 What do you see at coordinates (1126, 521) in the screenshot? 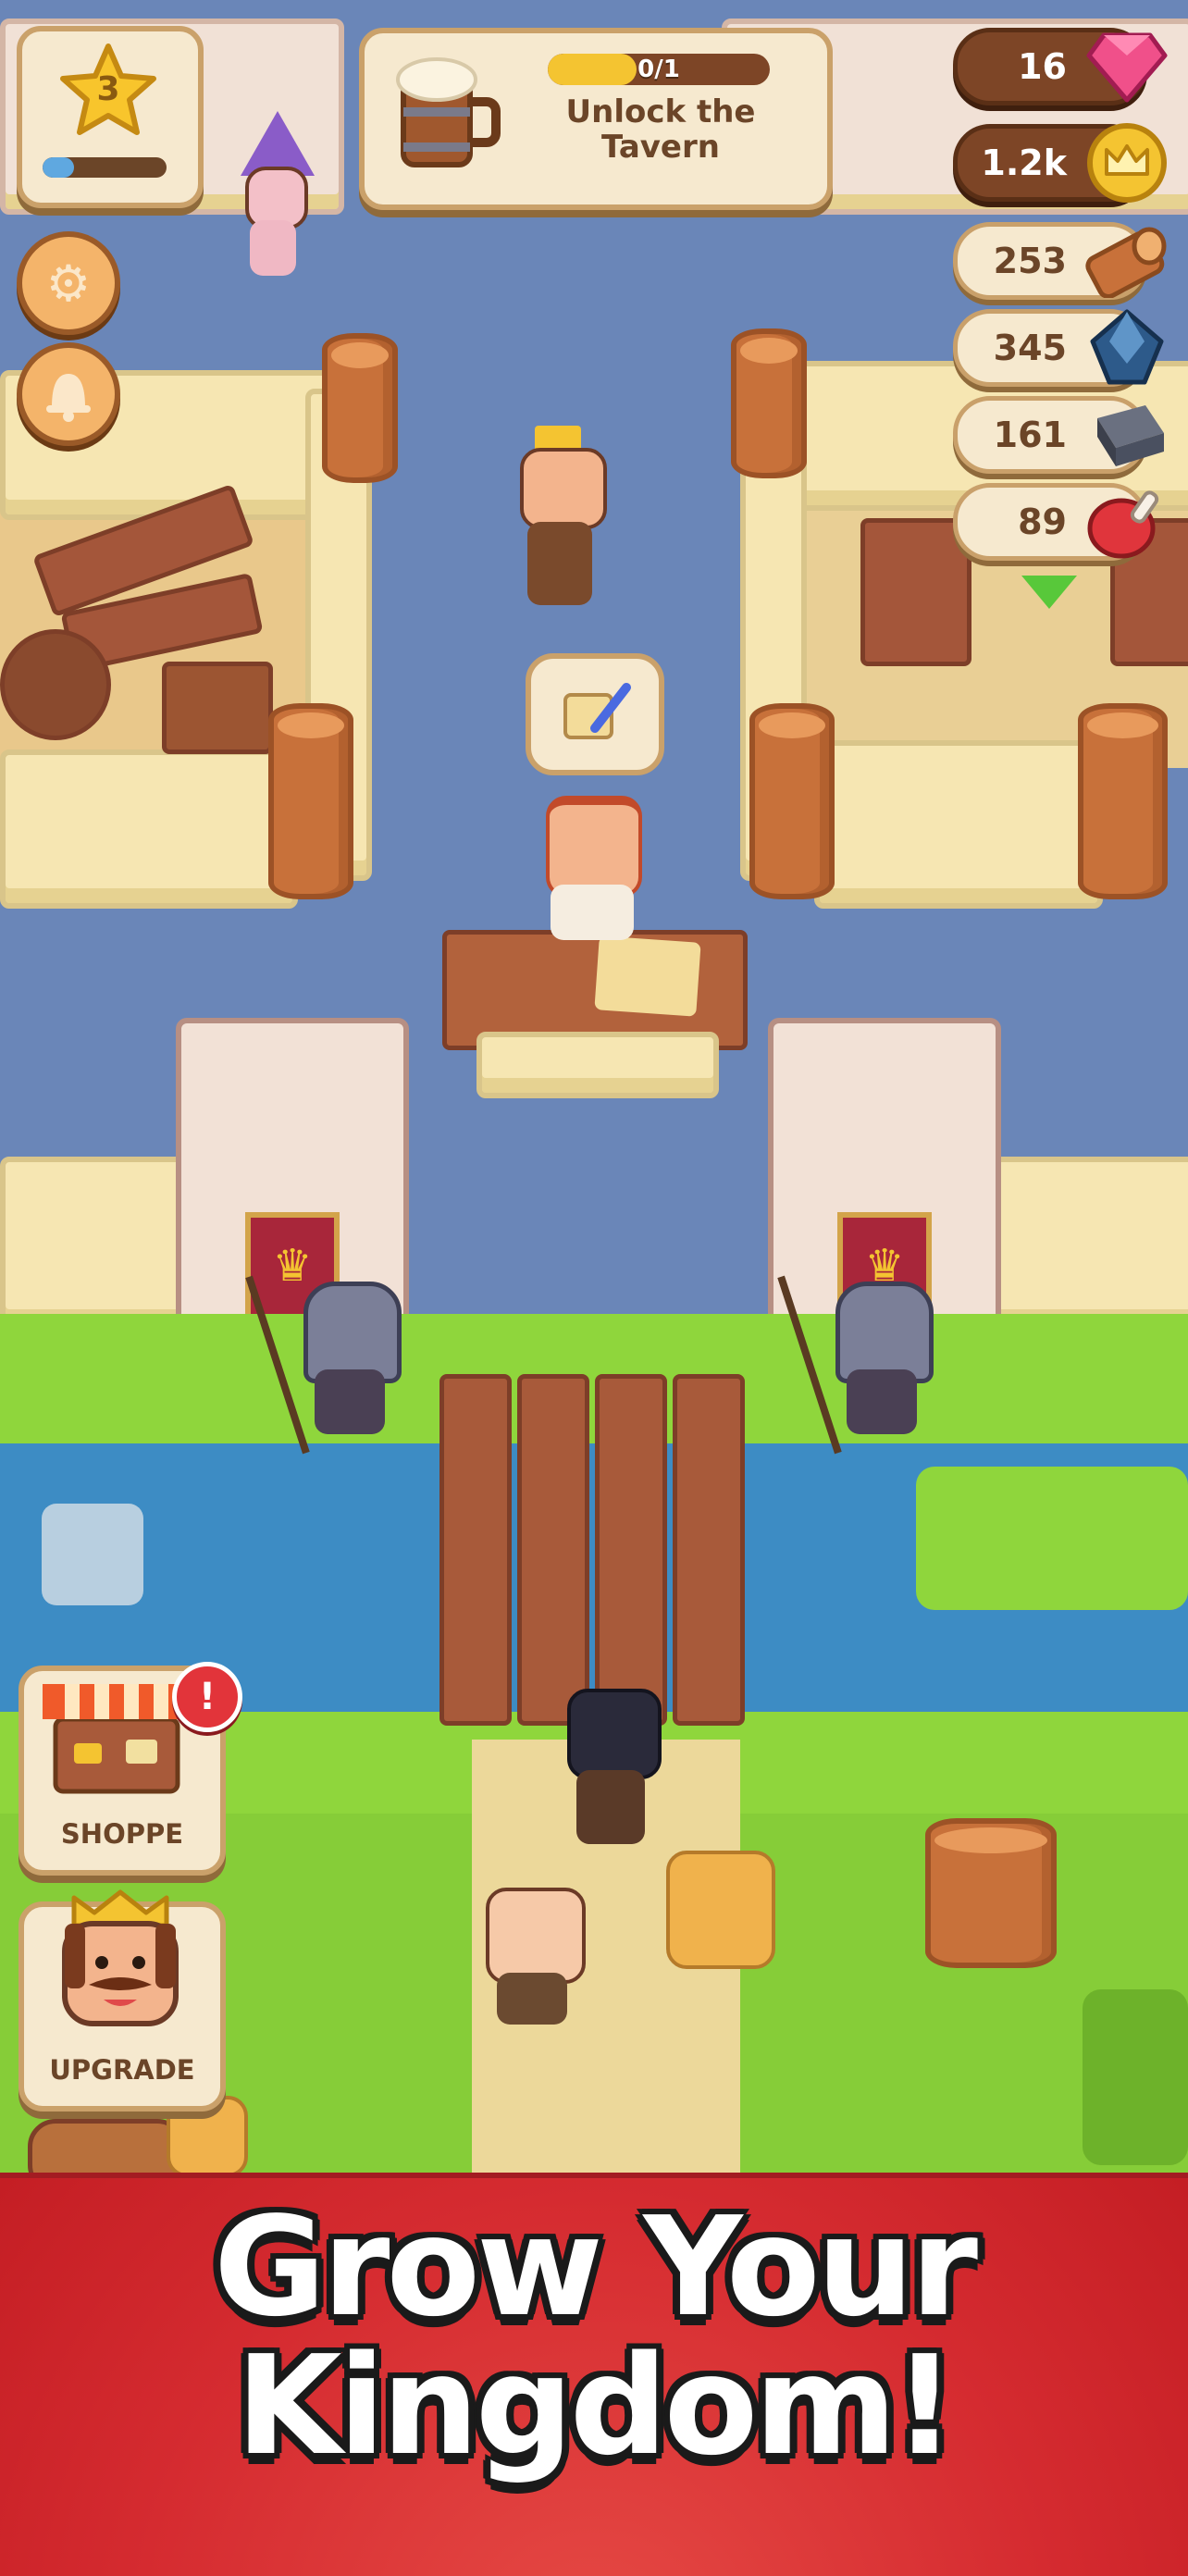
I see `meat-icon` at bounding box center [1126, 521].